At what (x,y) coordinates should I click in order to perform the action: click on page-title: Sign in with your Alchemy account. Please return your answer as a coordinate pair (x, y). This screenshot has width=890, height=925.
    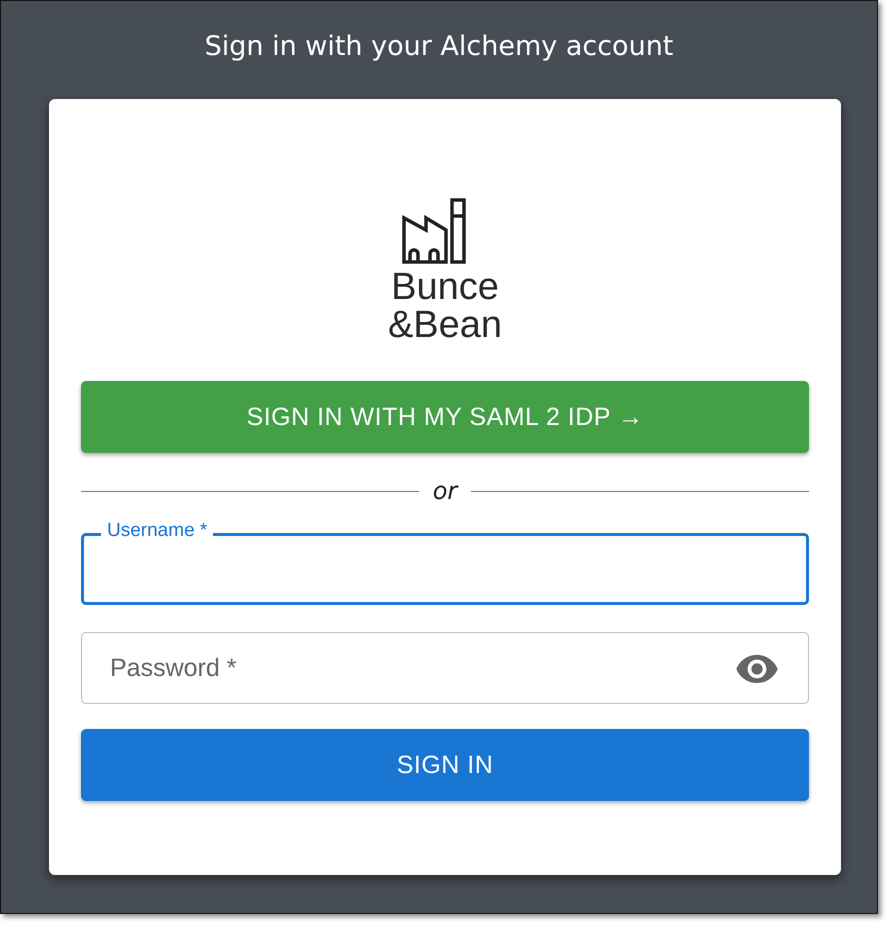
    Looking at the image, I should click on (439, 47).